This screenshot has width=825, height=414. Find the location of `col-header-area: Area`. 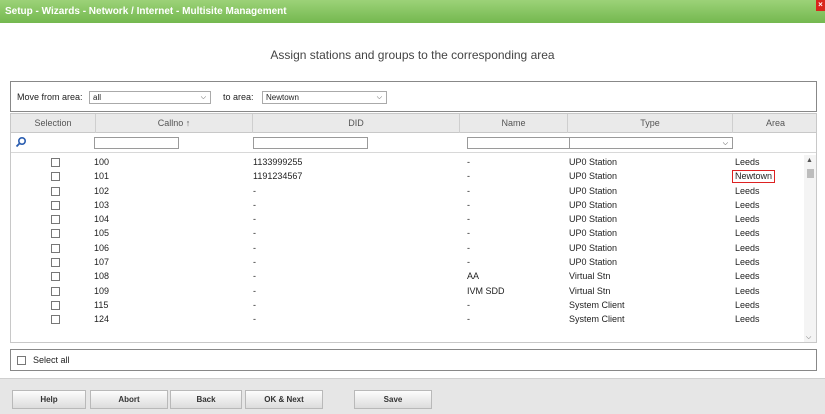

col-header-area: Area is located at coordinates (774, 123).